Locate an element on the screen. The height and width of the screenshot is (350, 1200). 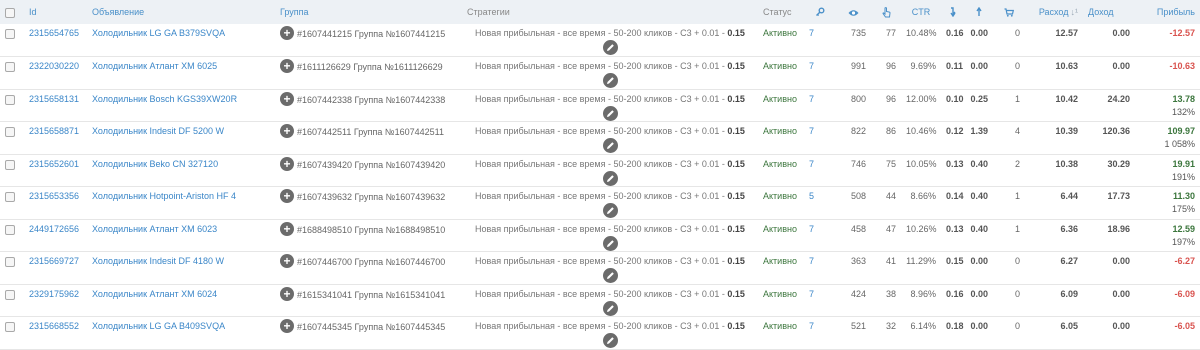
ad-title-link: Холодильник Атлант XM 6025 is located at coordinates (154, 66).